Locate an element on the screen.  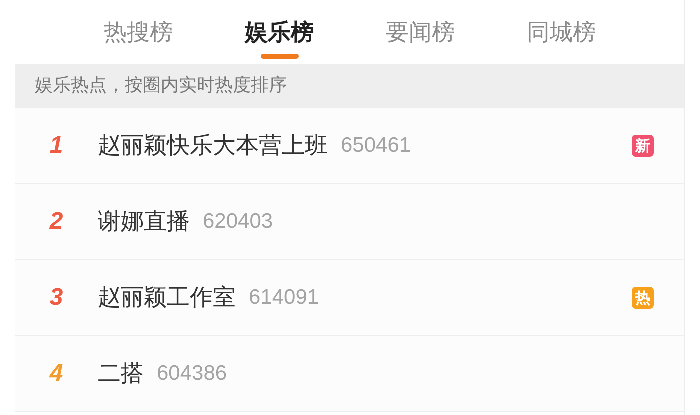
topic-link: 二搭 is located at coordinates (121, 373).